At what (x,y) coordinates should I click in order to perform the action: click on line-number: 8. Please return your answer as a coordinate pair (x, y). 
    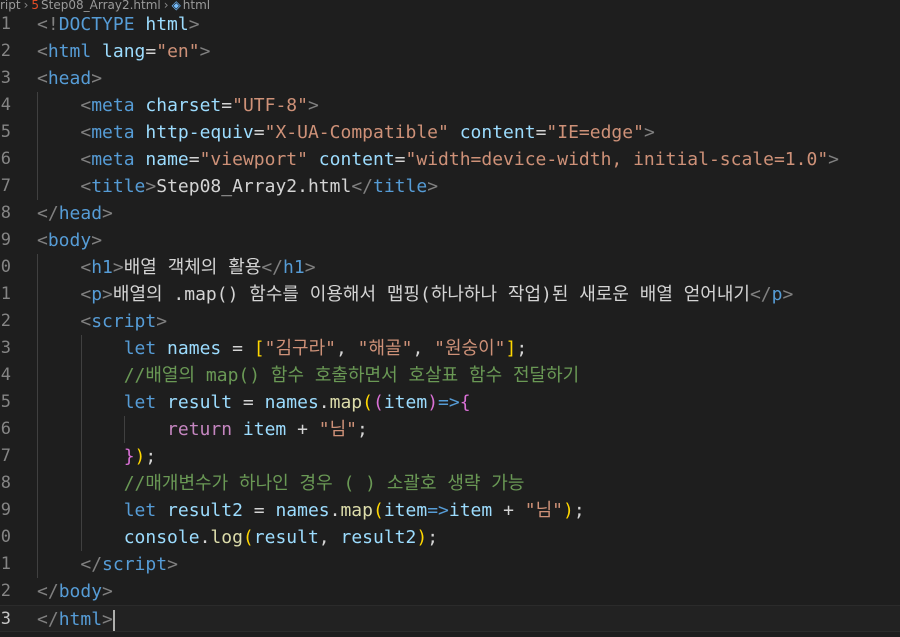
    Looking at the image, I should click on (5, 483).